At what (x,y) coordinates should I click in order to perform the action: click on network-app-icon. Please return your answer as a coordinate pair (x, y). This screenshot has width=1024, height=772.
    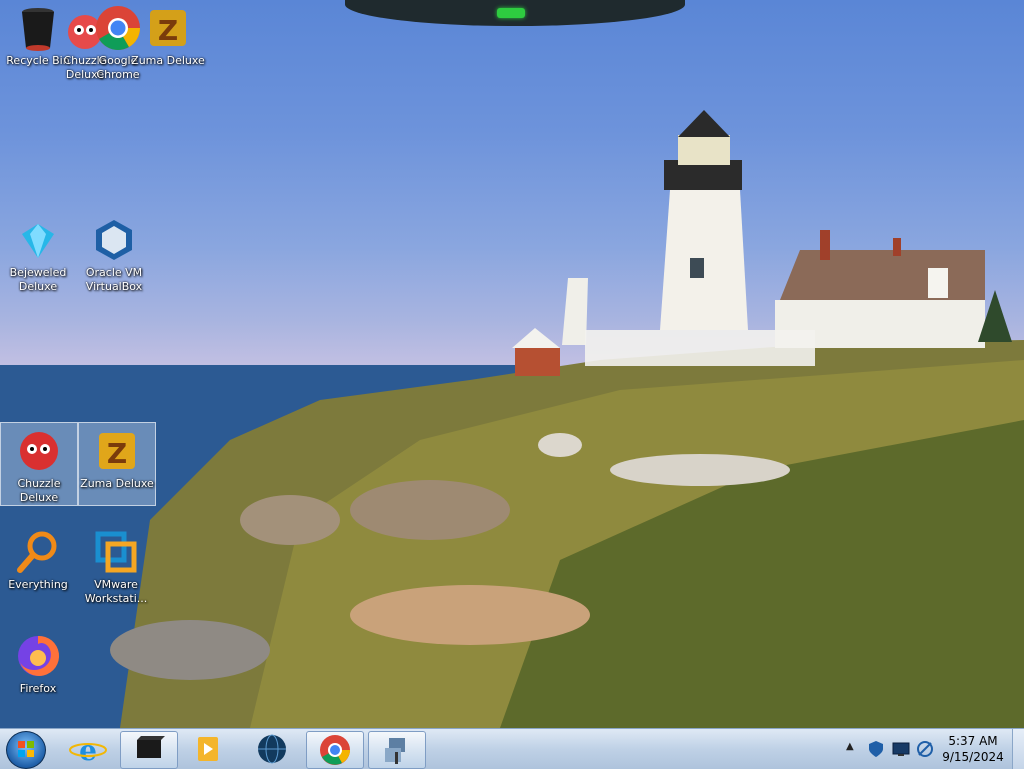
    Looking at the image, I should click on (395, 751).